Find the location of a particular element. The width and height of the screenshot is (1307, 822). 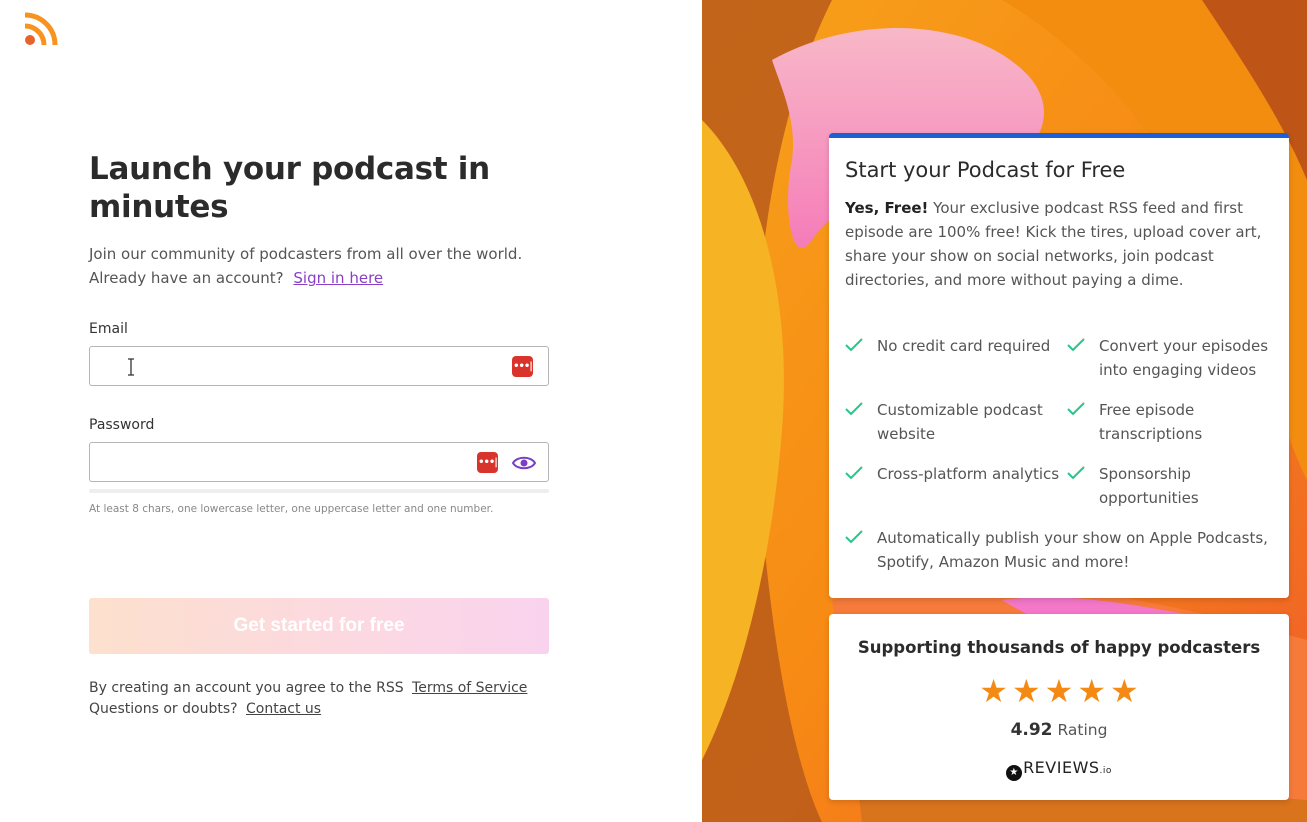

reviews-brand-suffix: .io is located at coordinates (1105, 771).